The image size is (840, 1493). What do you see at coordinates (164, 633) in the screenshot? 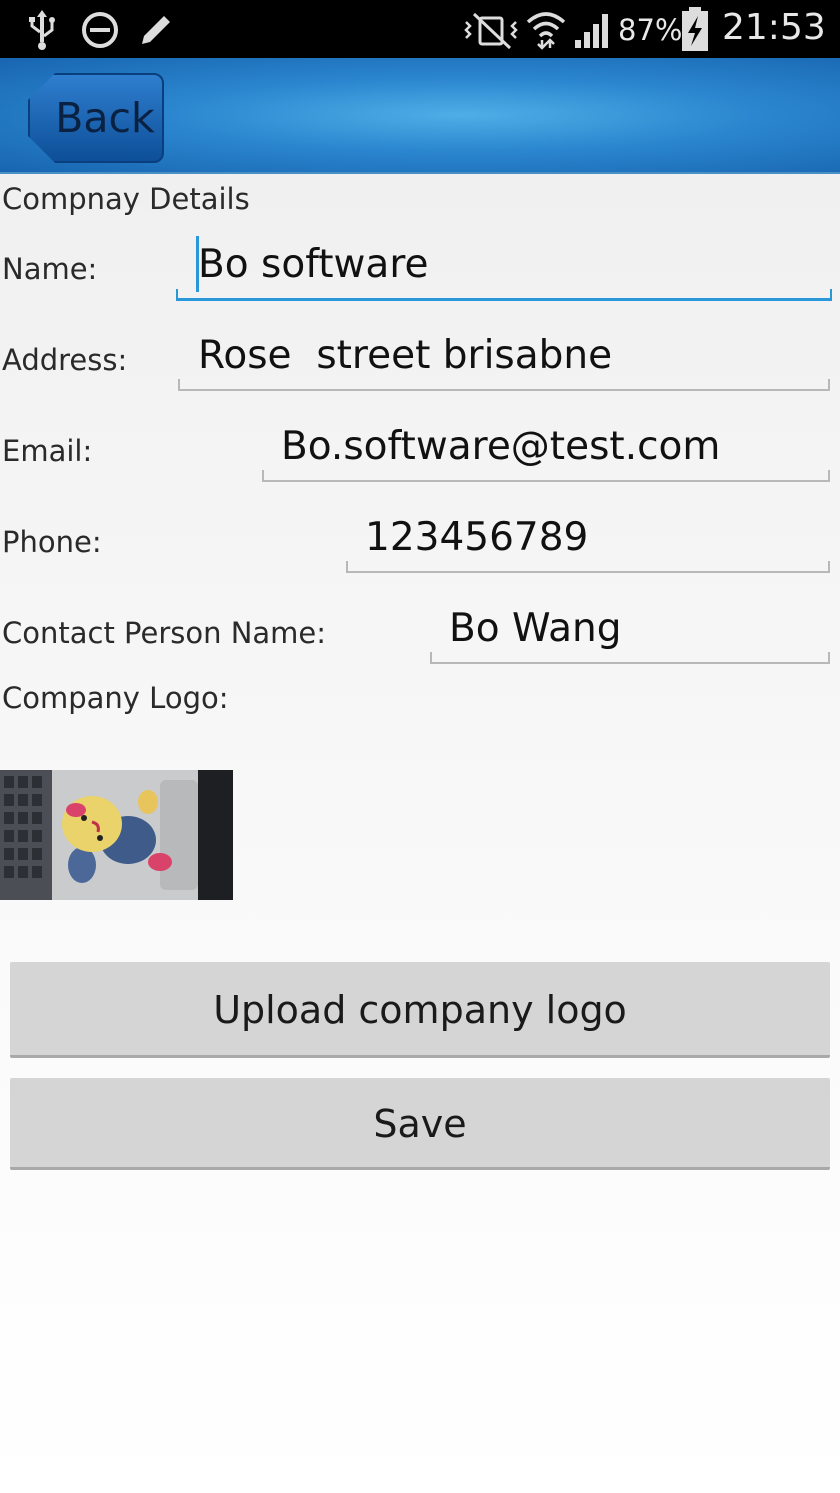
I see `contact-person-label: Contact Person Name:` at bounding box center [164, 633].